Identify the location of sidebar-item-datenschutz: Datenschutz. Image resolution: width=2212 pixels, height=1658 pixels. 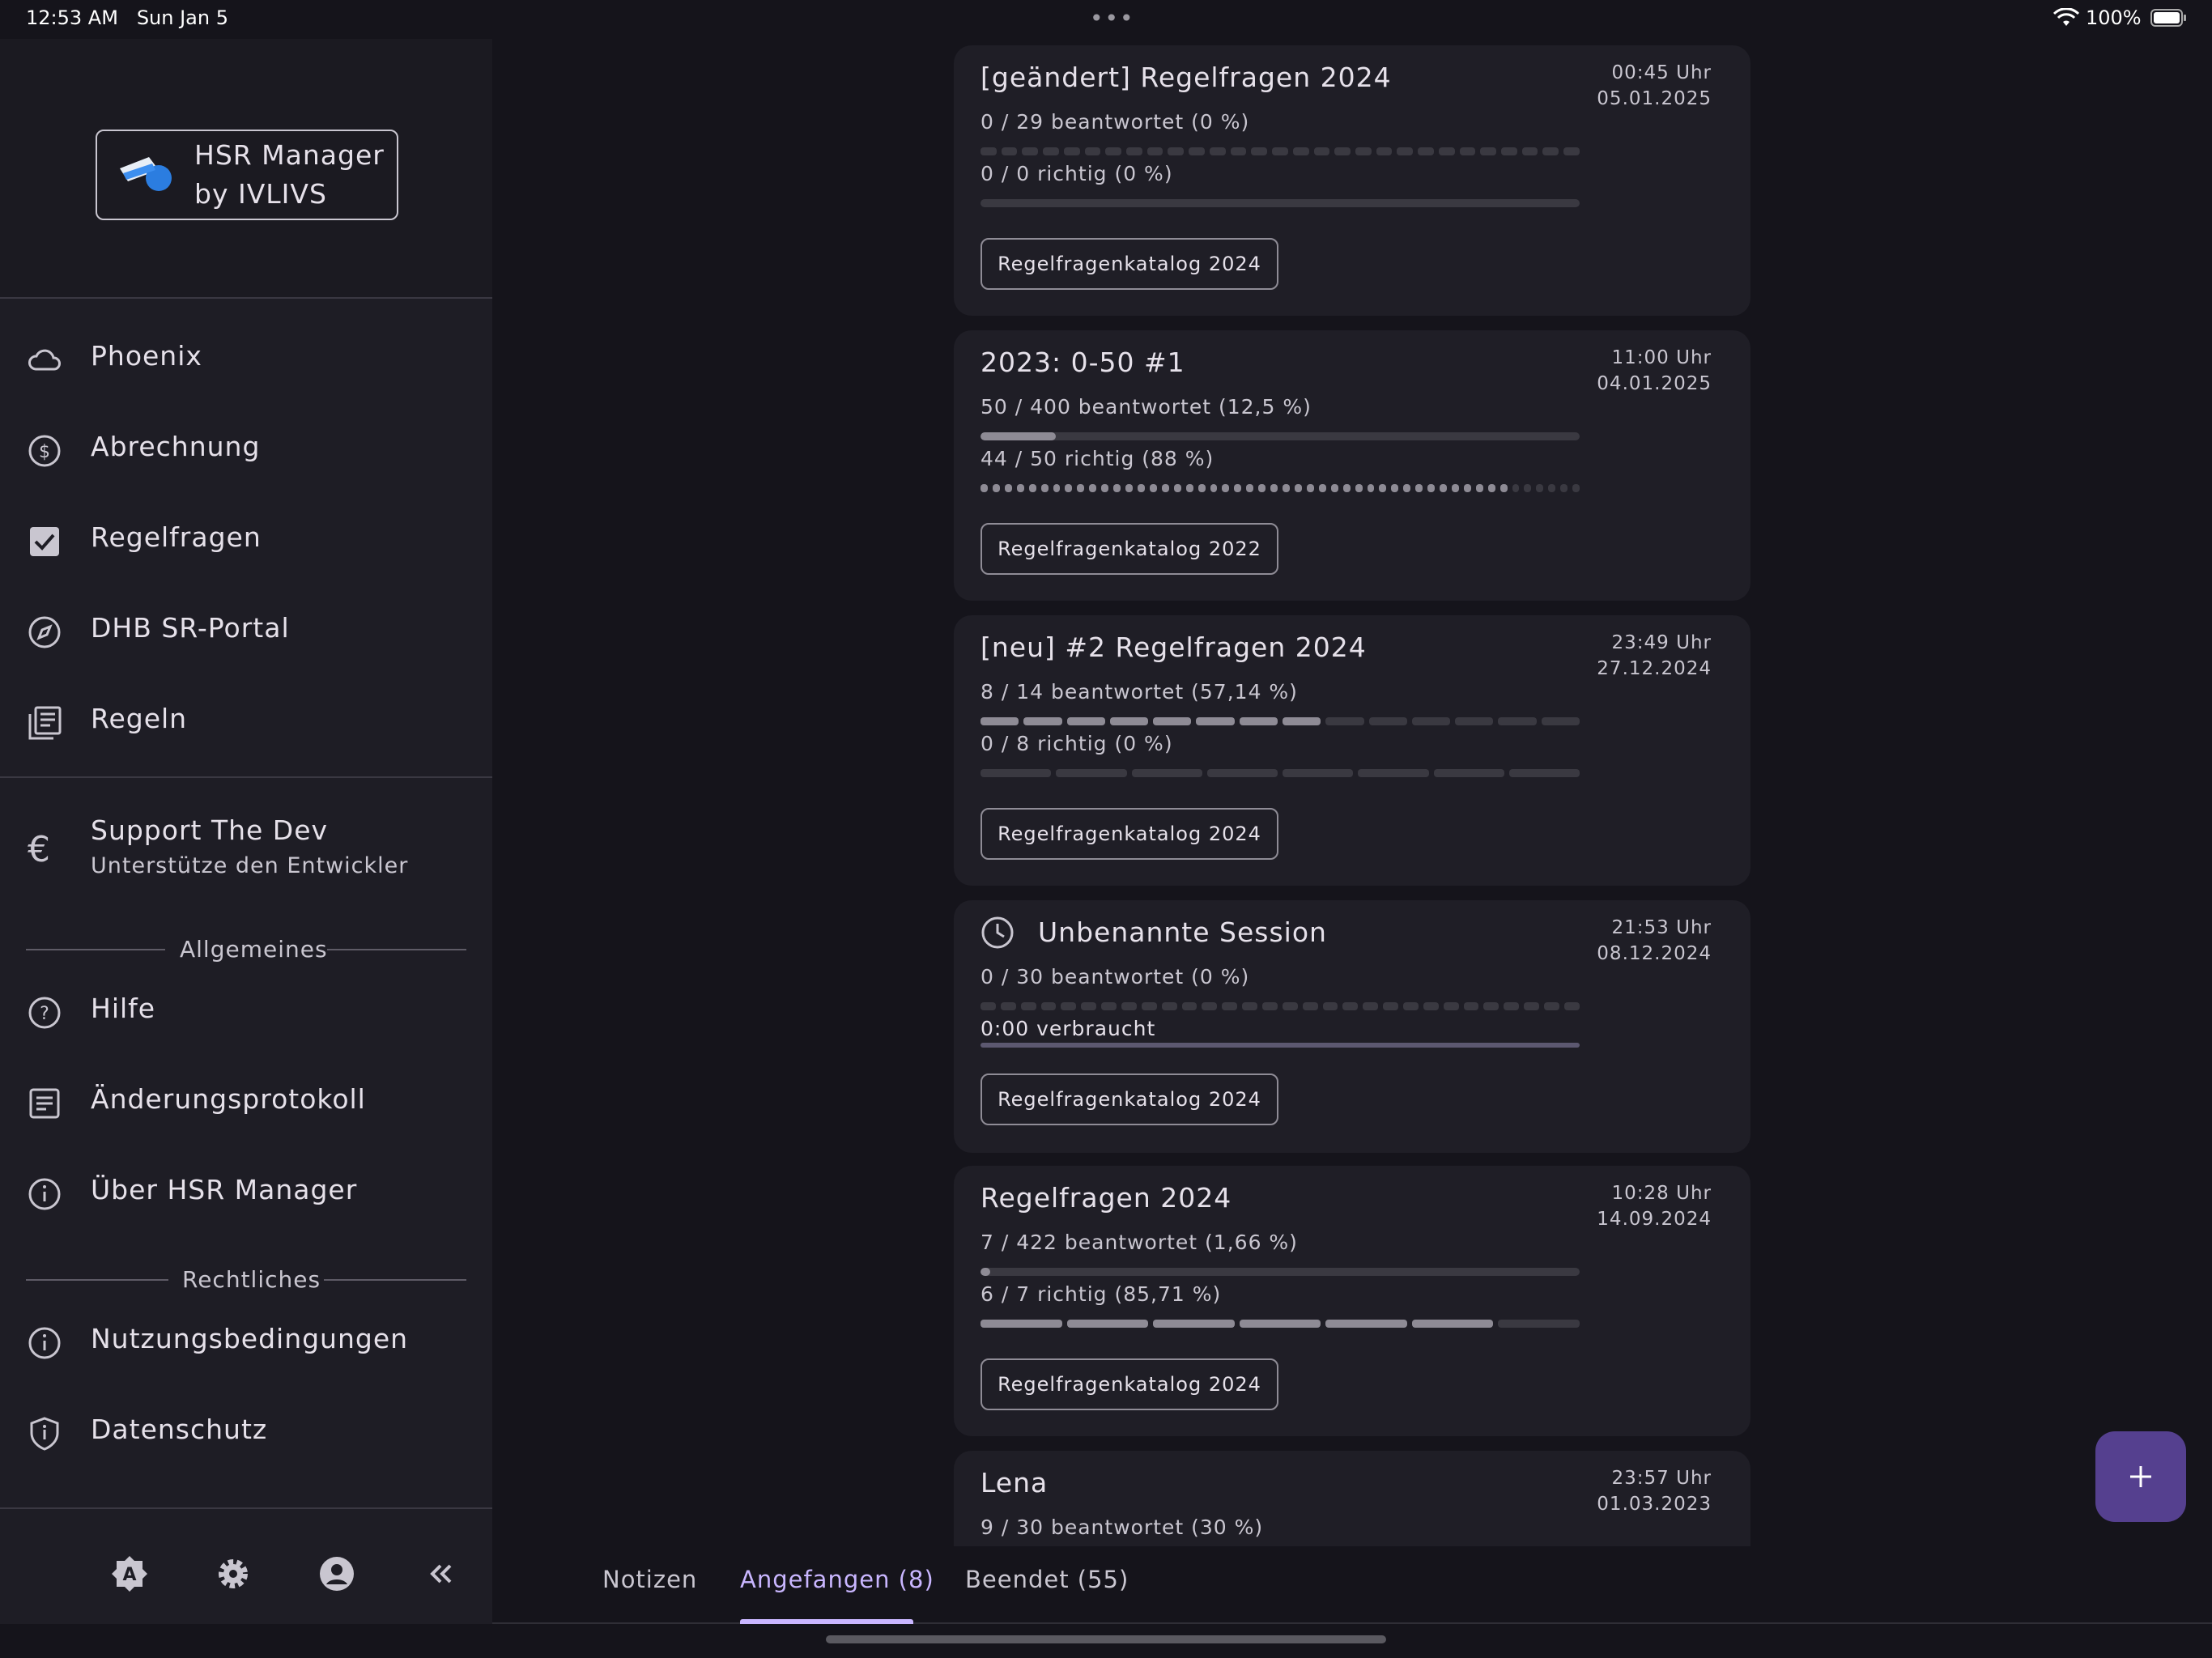
(246, 1431).